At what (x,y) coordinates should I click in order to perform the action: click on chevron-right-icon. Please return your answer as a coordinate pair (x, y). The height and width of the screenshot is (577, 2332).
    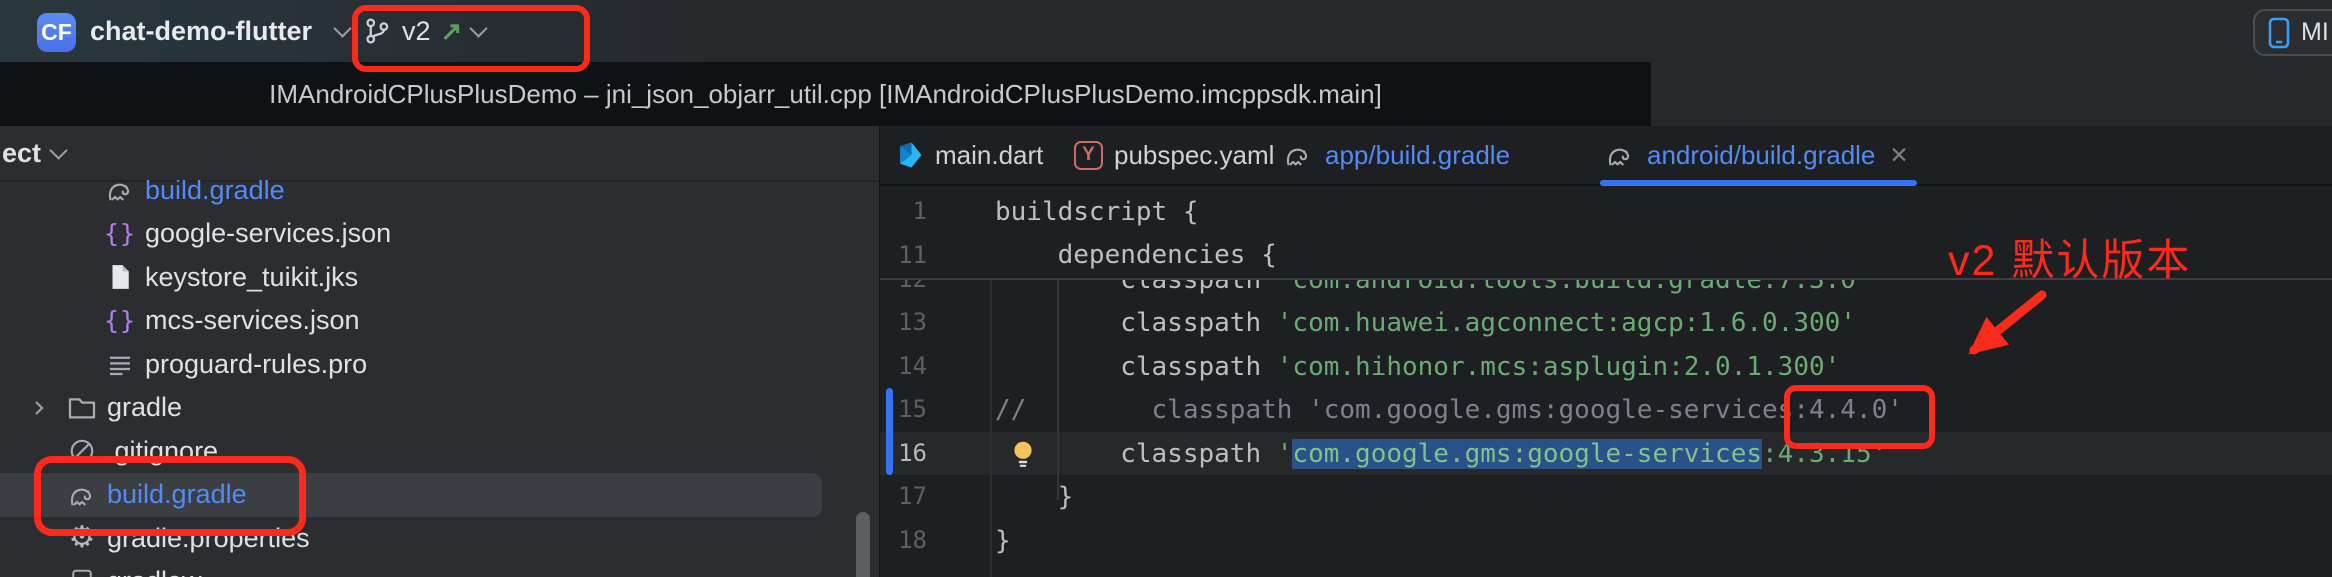
    Looking at the image, I should click on (39, 408).